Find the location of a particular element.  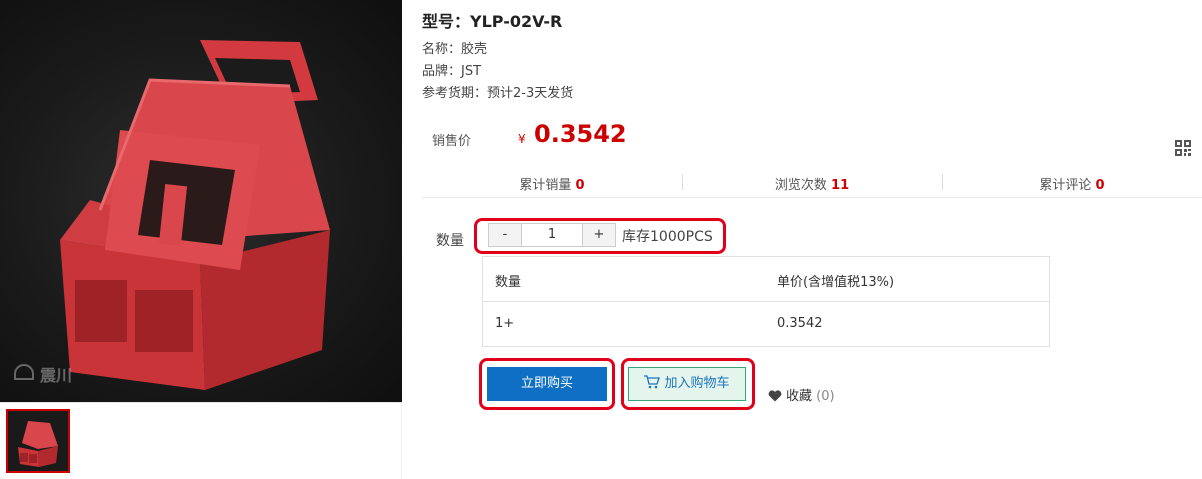

qr-code-icon is located at coordinates (1183, 148).